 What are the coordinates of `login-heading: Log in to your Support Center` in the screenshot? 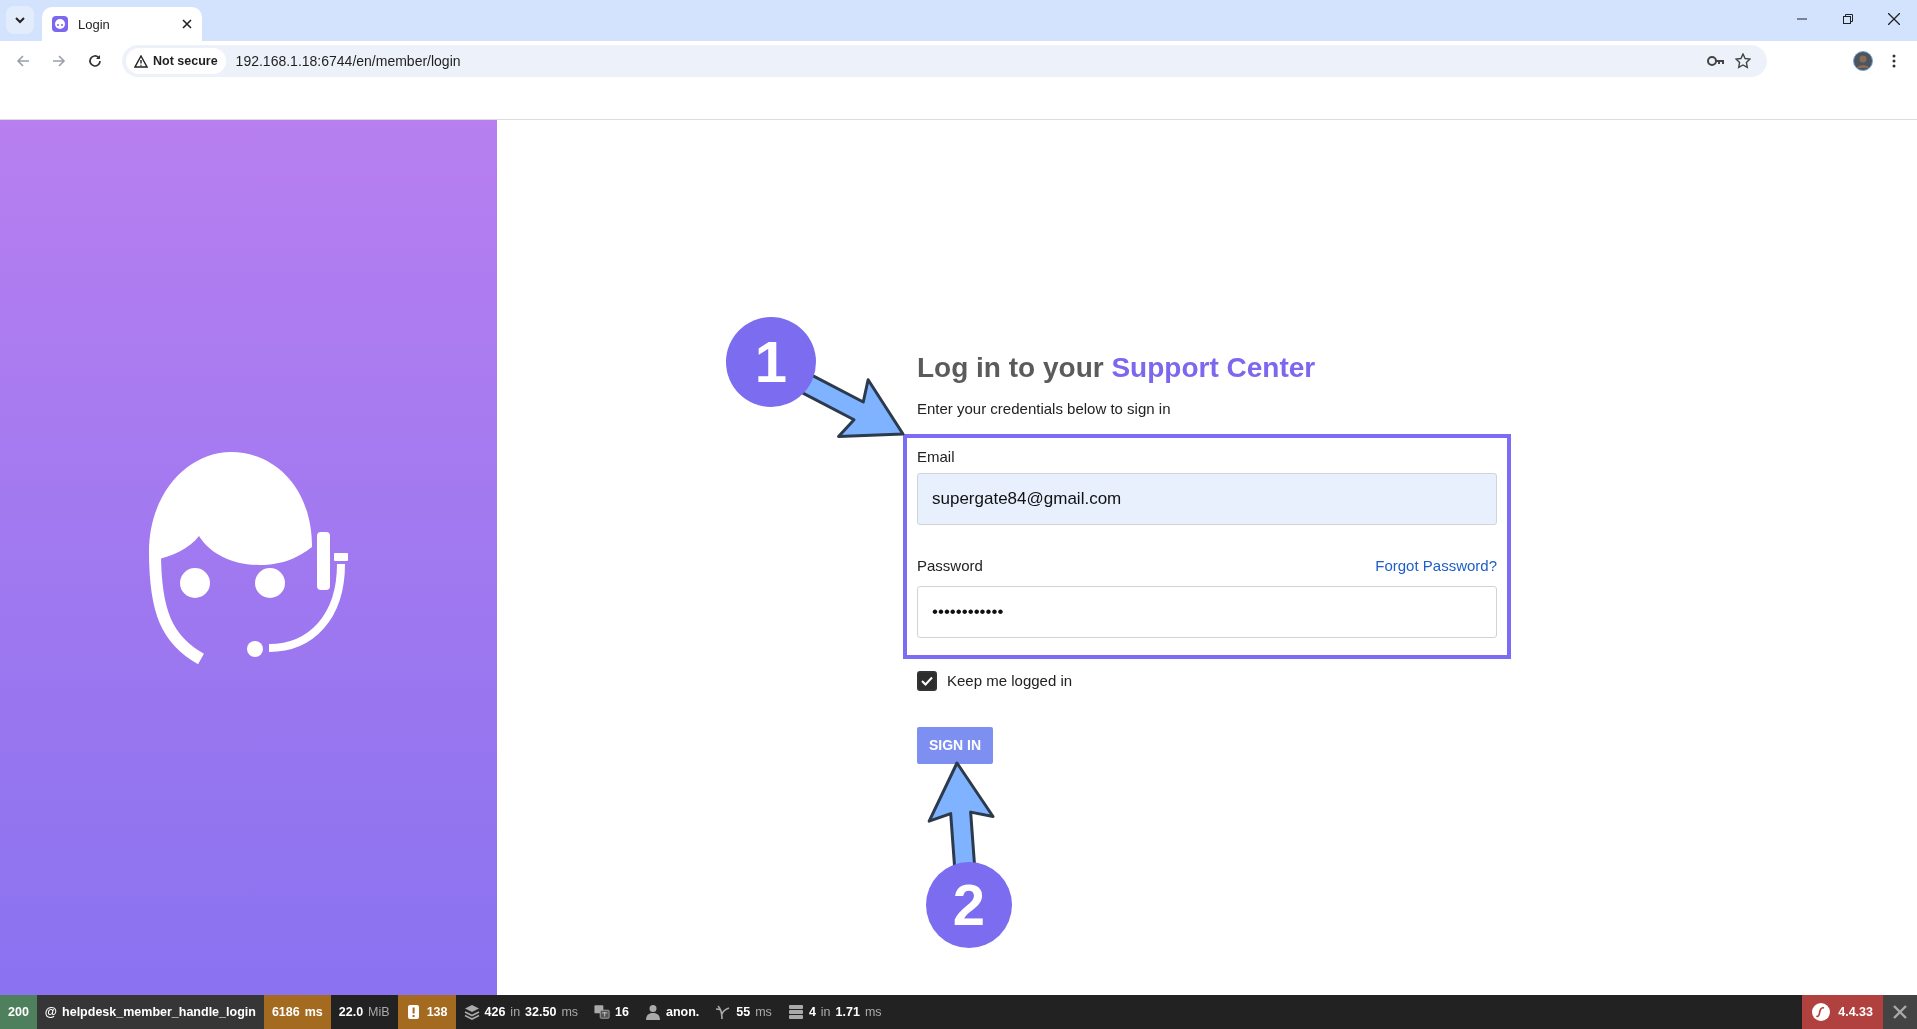 It's located at (1117, 367).